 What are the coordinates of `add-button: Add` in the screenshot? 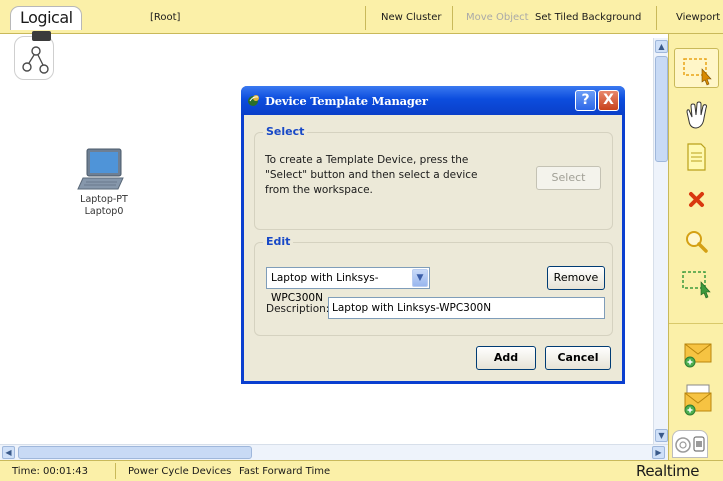 It's located at (506, 358).